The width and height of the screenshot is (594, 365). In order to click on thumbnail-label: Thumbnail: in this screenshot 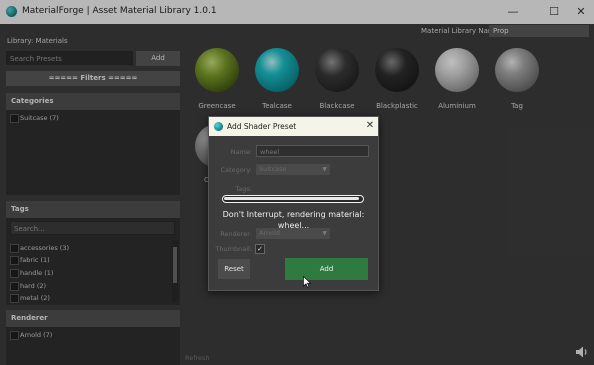, I will do `click(233, 249)`.